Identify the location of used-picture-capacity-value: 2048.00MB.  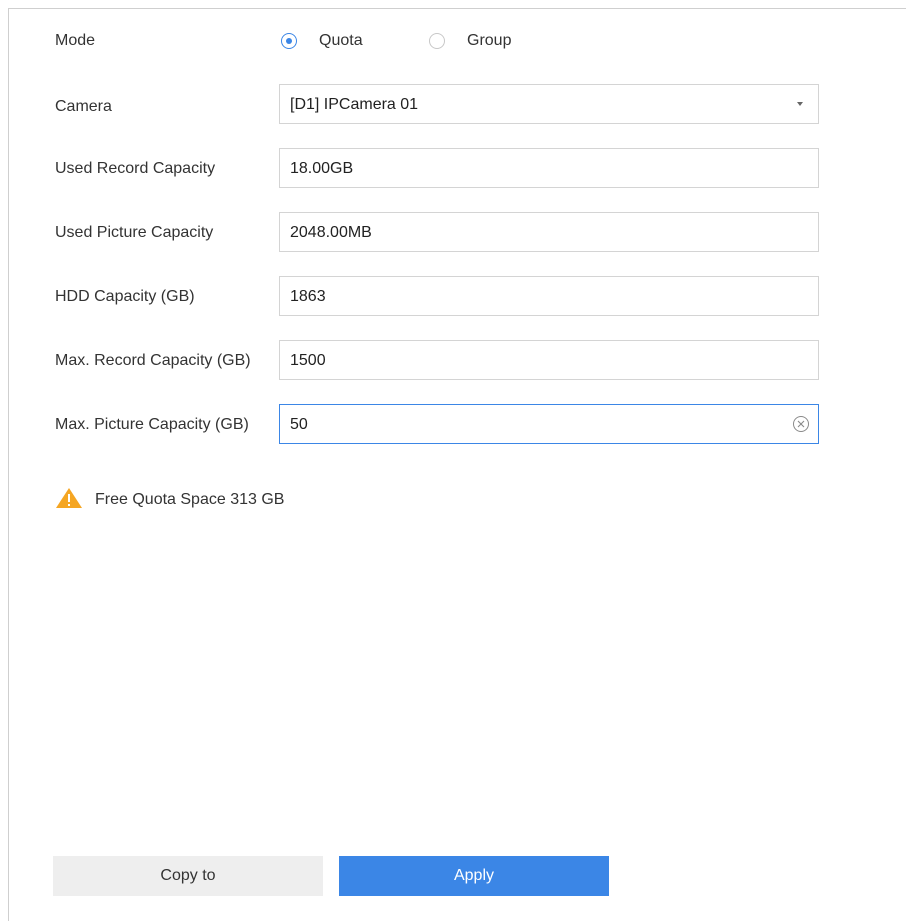
(331, 232).